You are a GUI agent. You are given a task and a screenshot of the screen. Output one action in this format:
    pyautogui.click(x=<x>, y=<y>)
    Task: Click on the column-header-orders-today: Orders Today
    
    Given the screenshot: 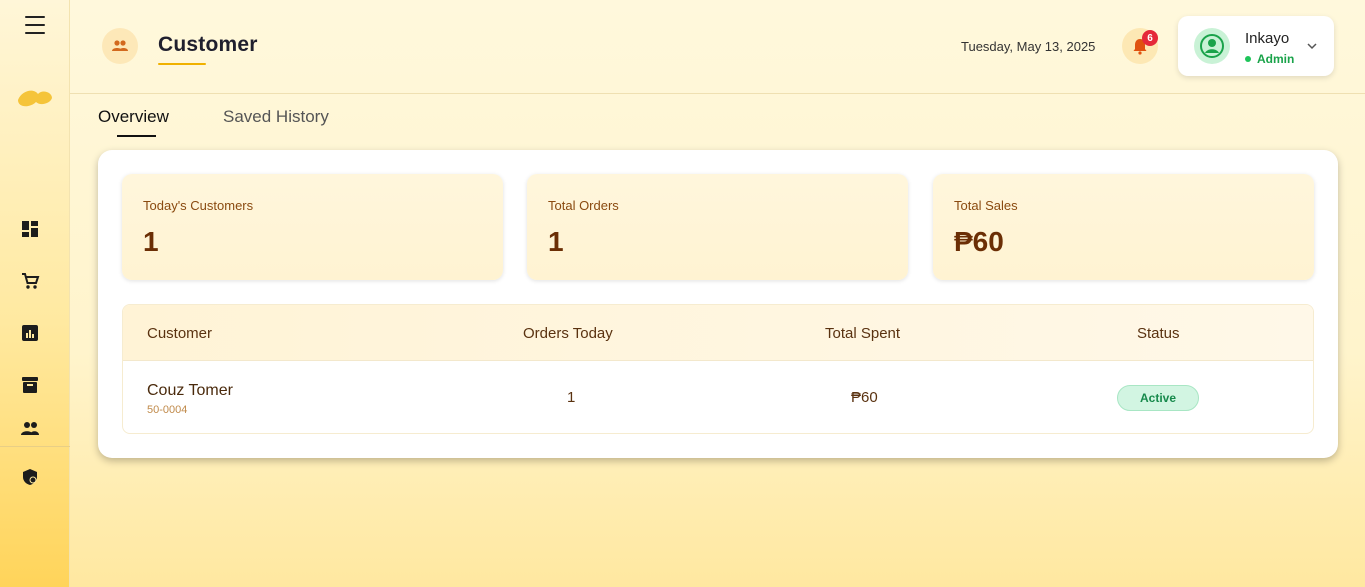 What is the action you would take?
    pyautogui.click(x=568, y=333)
    